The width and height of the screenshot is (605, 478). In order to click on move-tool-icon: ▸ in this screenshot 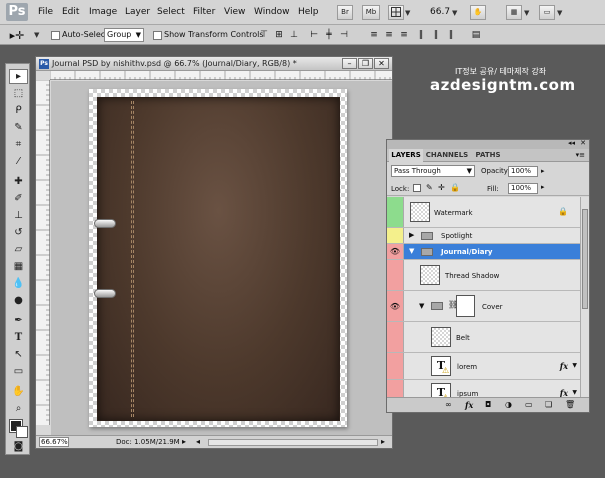, I will do `click(18, 76)`.